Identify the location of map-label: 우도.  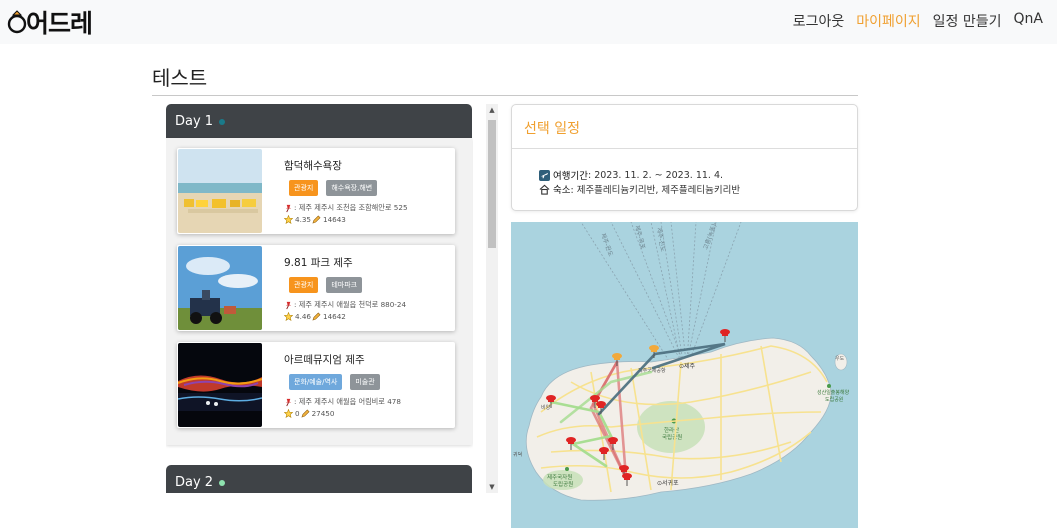
(840, 359).